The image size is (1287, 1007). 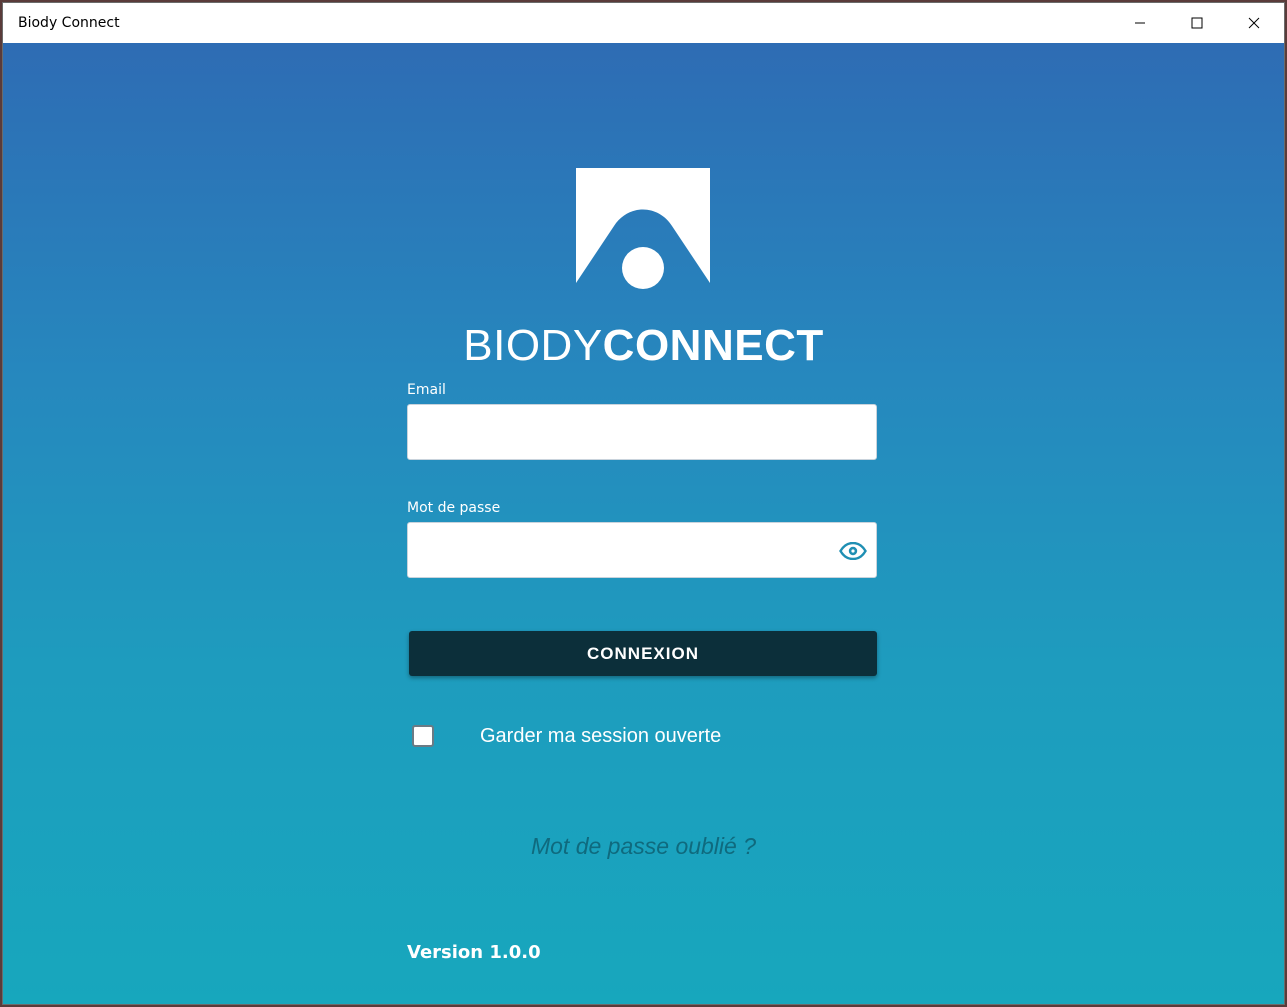 What do you see at coordinates (533, 345) in the screenshot?
I see `brand-title-light: BIODY` at bounding box center [533, 345].